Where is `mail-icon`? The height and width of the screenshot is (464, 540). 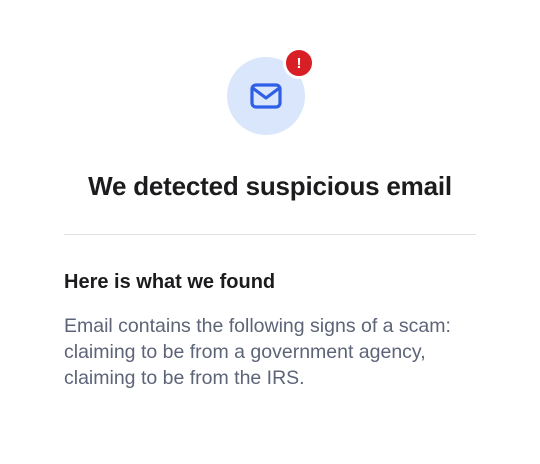 mail-icon is located at coordinates (266, 96).